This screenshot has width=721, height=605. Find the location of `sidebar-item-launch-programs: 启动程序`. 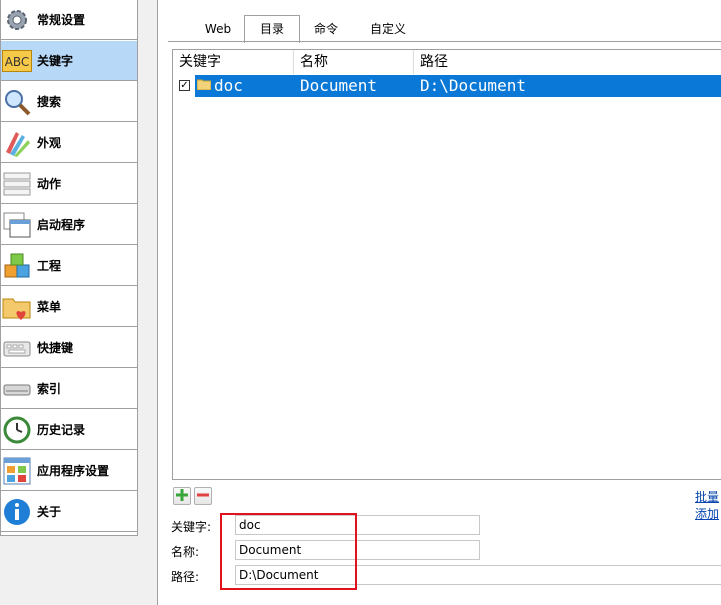

sidebar-item-launch-programs: 启动程序 is located at coordinates (69, 225).